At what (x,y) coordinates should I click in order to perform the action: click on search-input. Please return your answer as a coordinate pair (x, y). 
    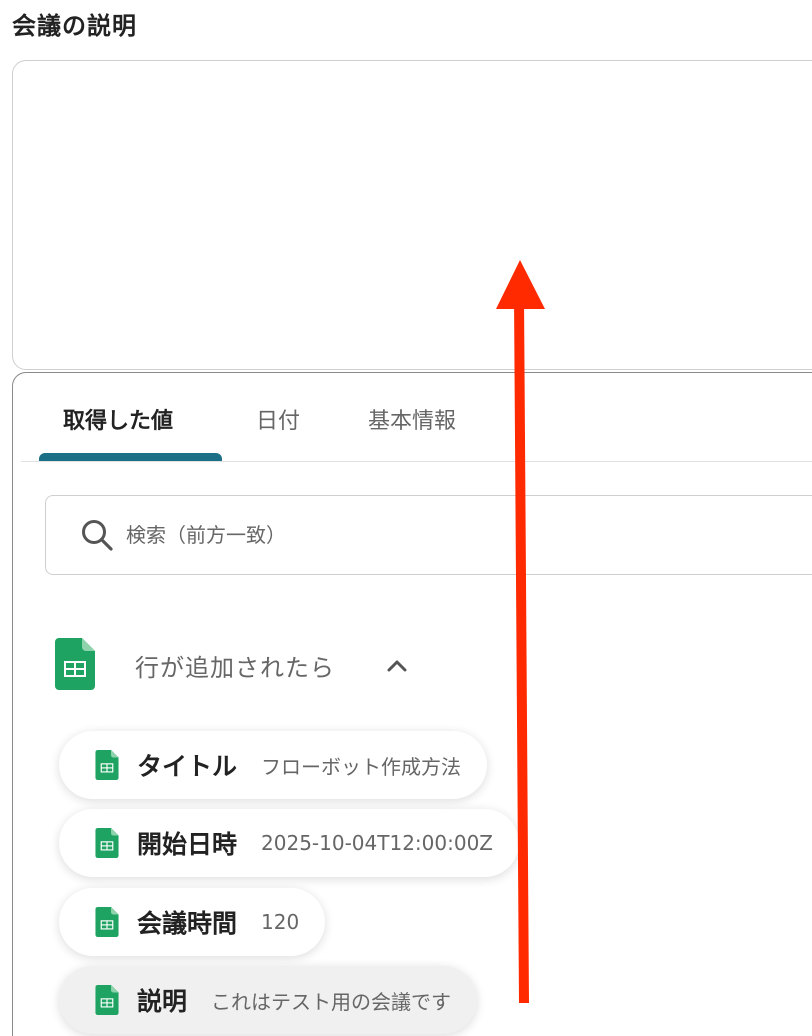
    Looking at the image, I should click on (426, 535).